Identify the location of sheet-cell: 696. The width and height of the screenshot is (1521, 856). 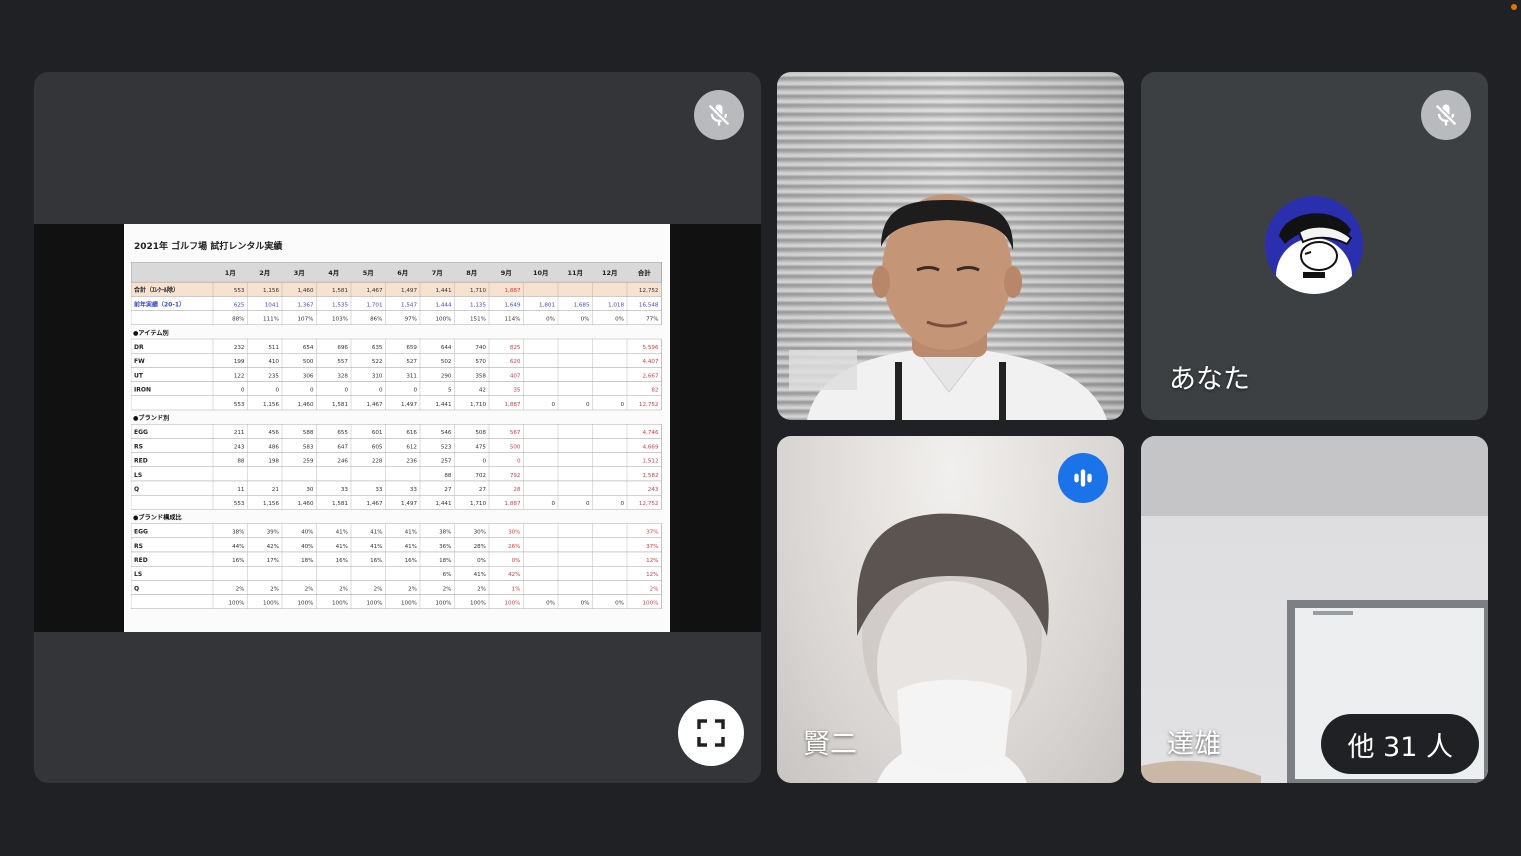
(342, 348).